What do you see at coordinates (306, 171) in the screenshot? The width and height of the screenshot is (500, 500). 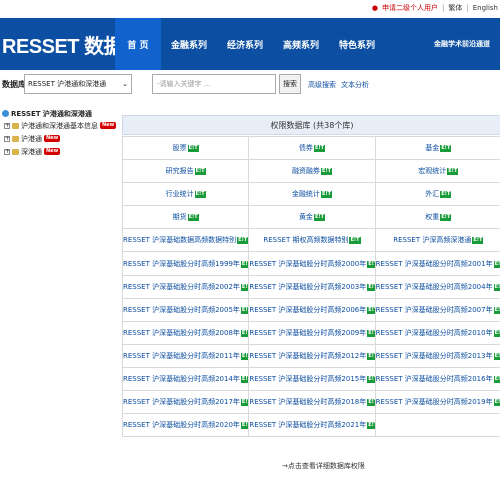 I see `db-link: 融资融券` at bounding box center [306, 171].